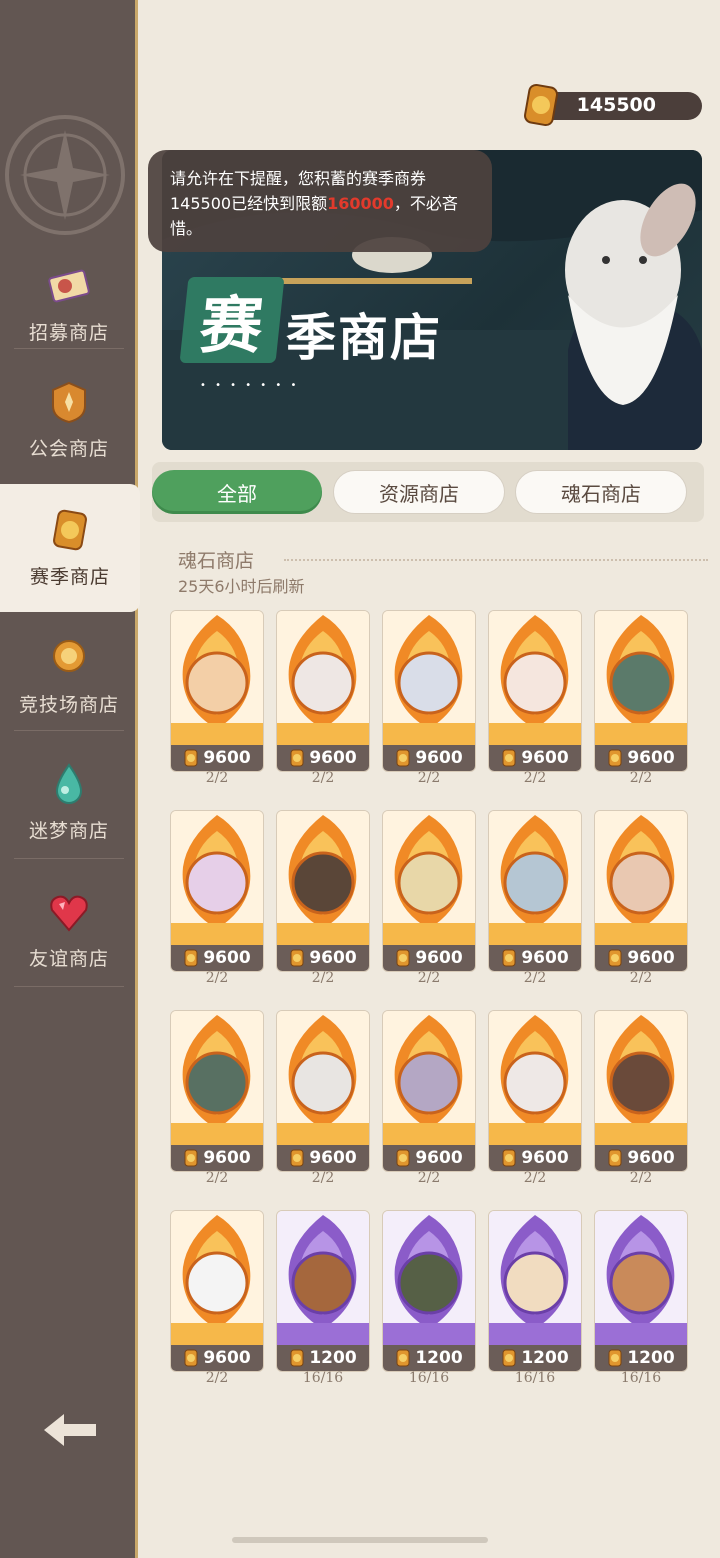  I want to click on currency-amount: 145500, so click(616, 105).